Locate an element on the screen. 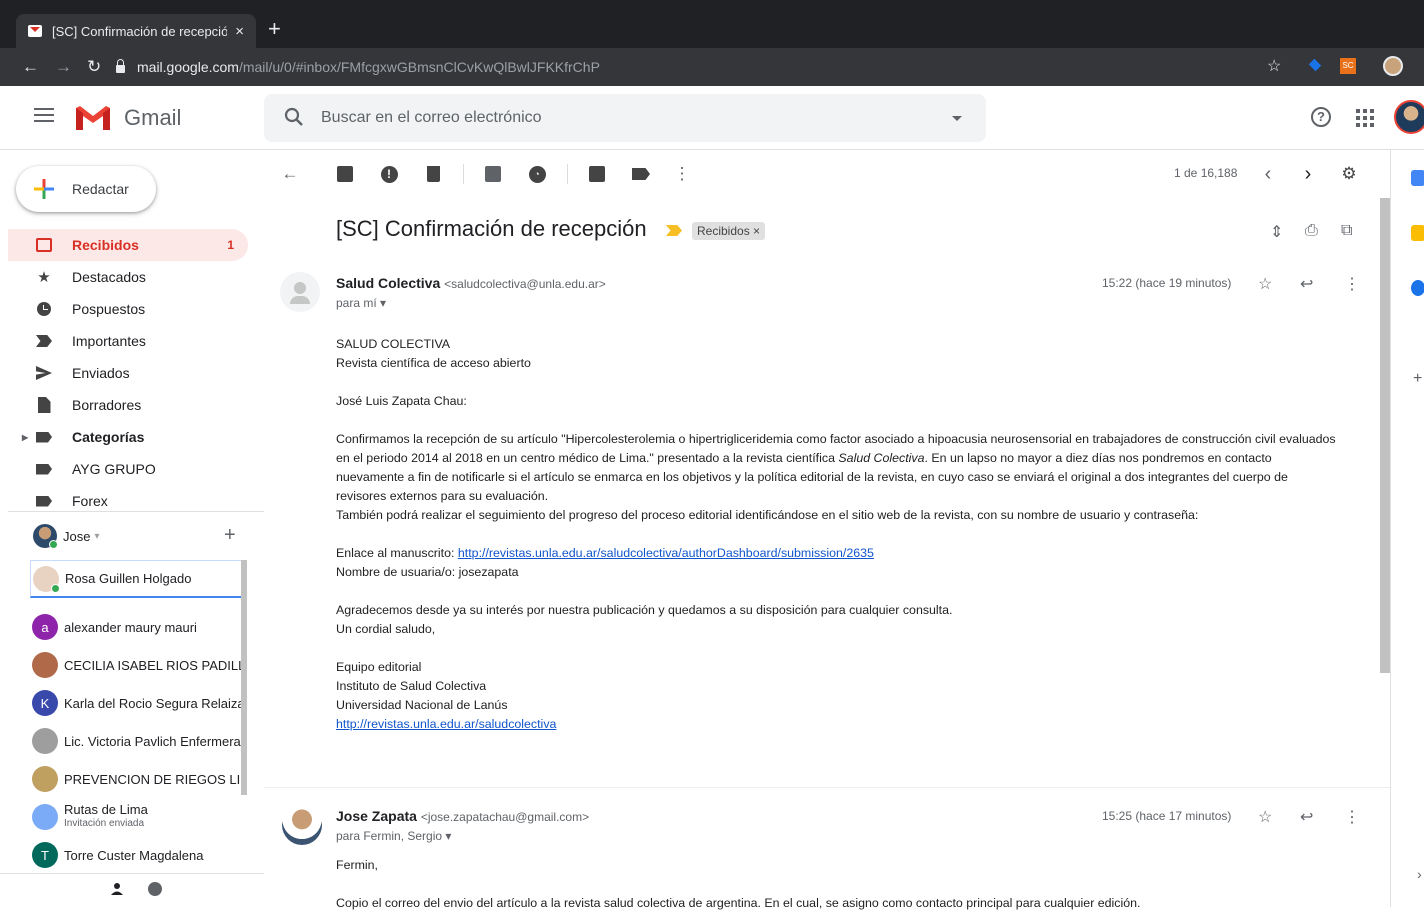  tasks-icon is located at coordinates (1417, 288).